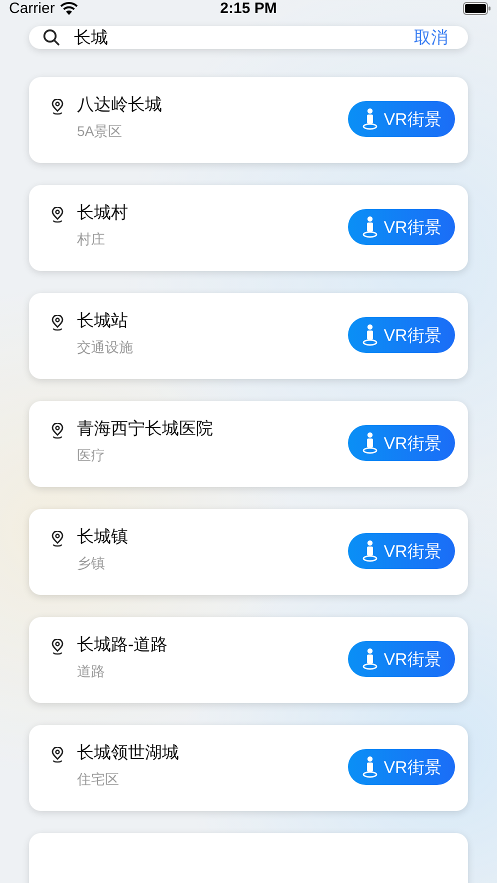 This screenshot has width=497, height=883. What do you see at coordinates (91, 240) in the screenshot?
I see `place-category: 村庄` at bounding box center [91, 240].